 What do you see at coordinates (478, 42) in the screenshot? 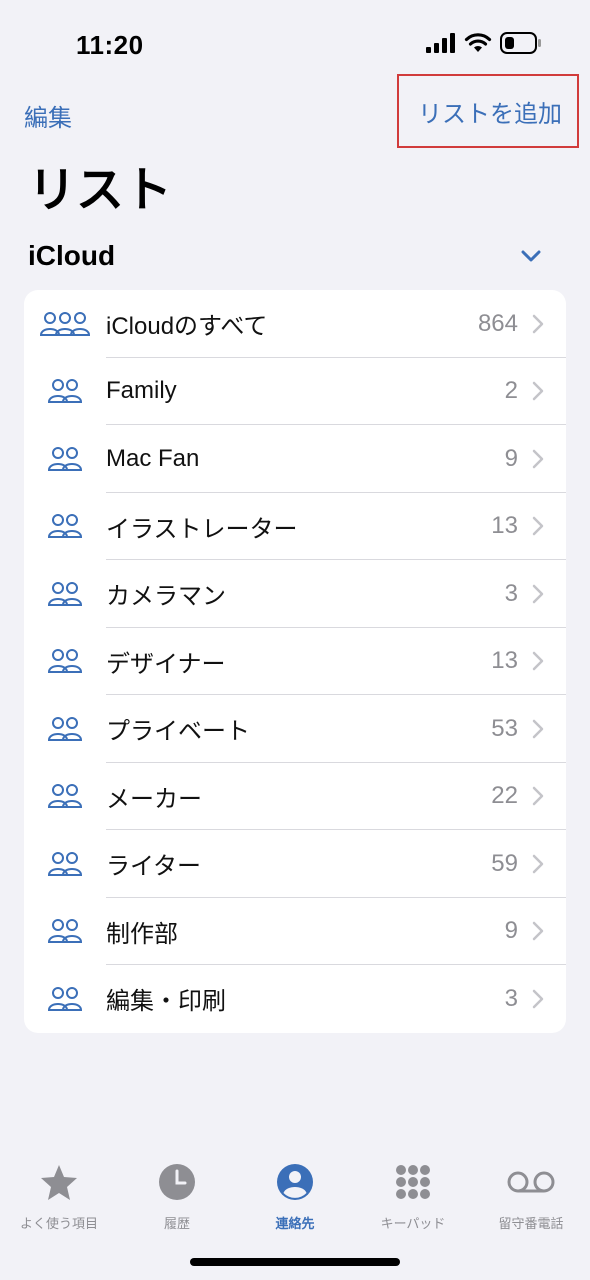
I see `wifi-icon` at bounding box center [478, 42].